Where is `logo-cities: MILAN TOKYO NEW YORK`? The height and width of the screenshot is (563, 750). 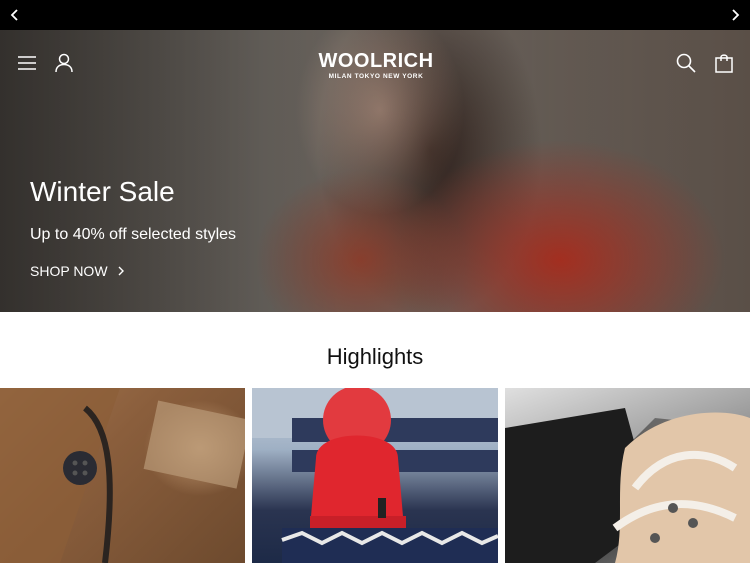 logo-cities: MILAN TOKYO NEW YORK is located at coordinates (376, 76).